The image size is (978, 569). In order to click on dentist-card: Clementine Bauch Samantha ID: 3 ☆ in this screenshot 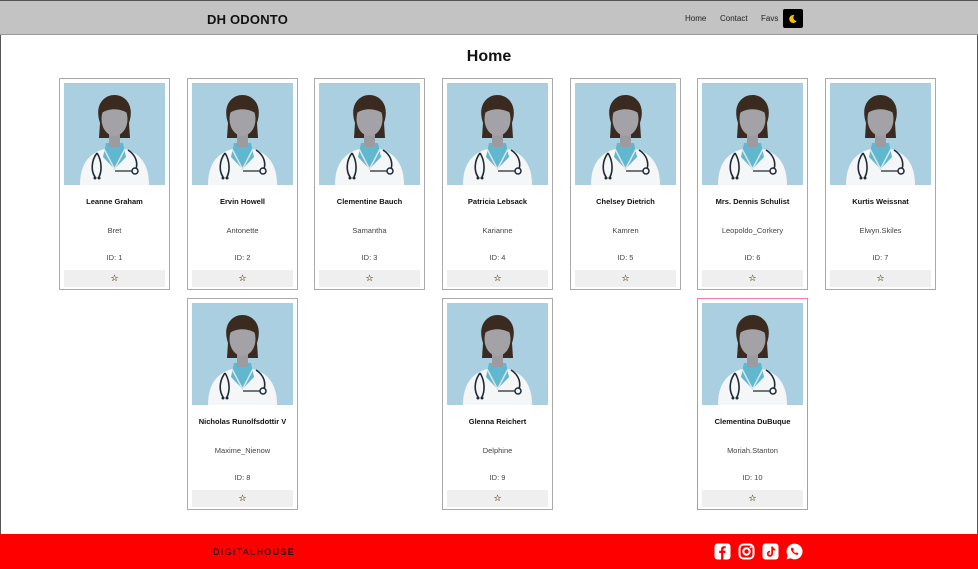, I will do `click(369, 184)`.